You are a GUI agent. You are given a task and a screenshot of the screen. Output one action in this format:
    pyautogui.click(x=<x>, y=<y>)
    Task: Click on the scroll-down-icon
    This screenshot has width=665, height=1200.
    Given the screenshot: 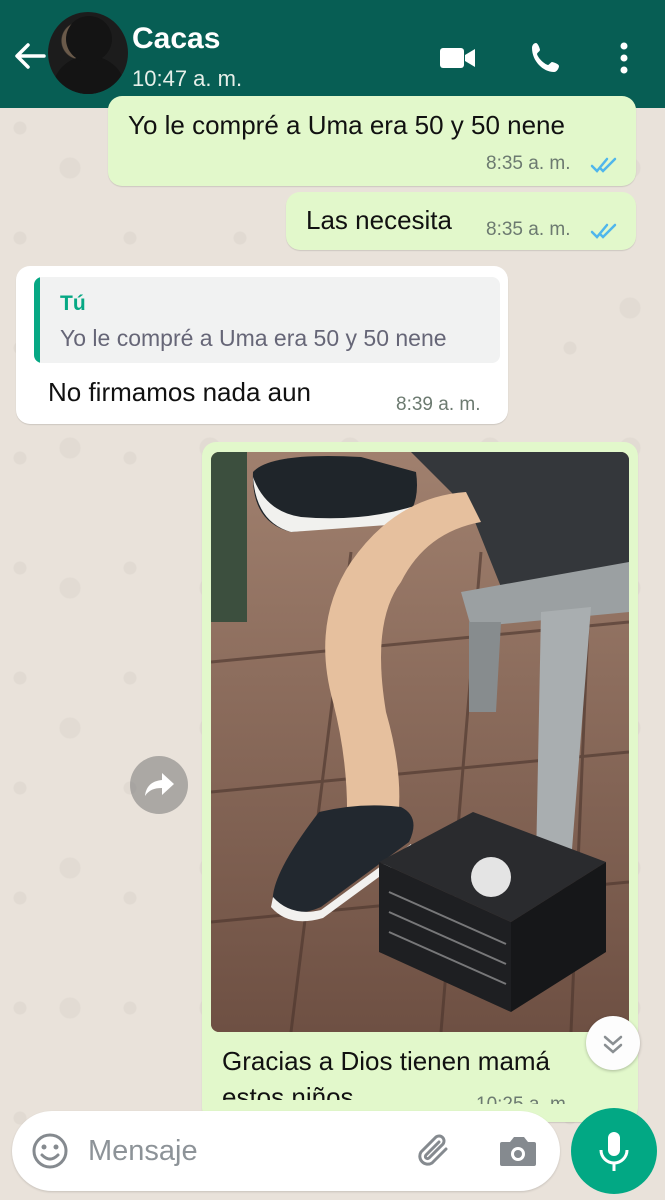 What is the action you would take?
    pyautogui.click(x=613, y=1043)
    